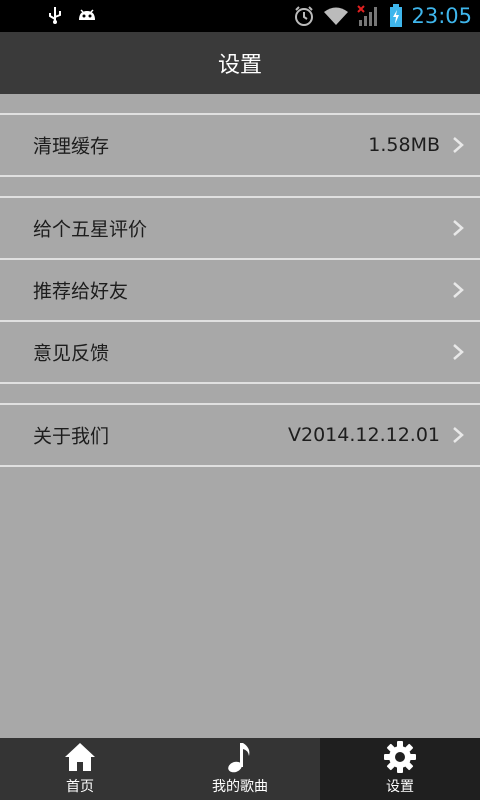 The width and height of the screenshot is (480, 800). What do you see at coordinates (240, 466) in the screenshot?
I see `divider` at bounding box center [240, 466].